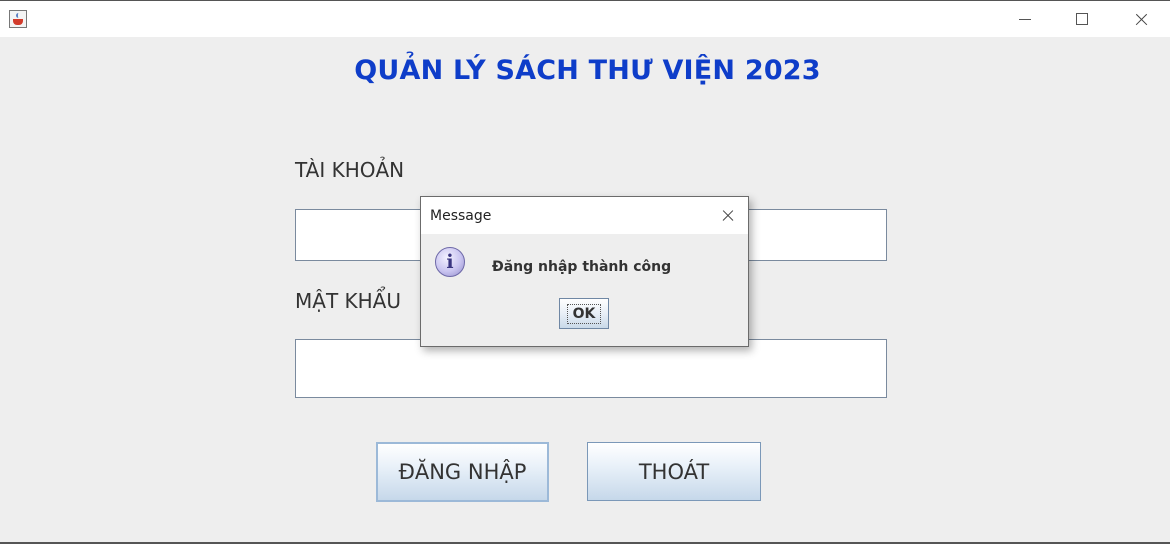  Describe the element at coordinates (674, 471) in the screenshot. I see `exit-button: THOÁT` at that location.